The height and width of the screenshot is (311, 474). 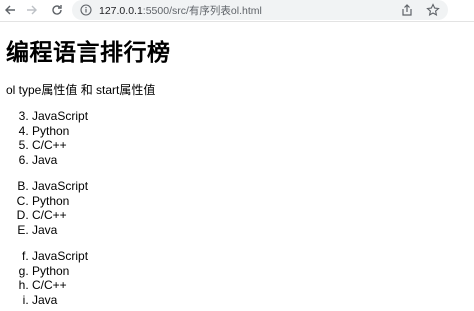 I want to click on forward-arrow-icon, so click(x=32, y=10).